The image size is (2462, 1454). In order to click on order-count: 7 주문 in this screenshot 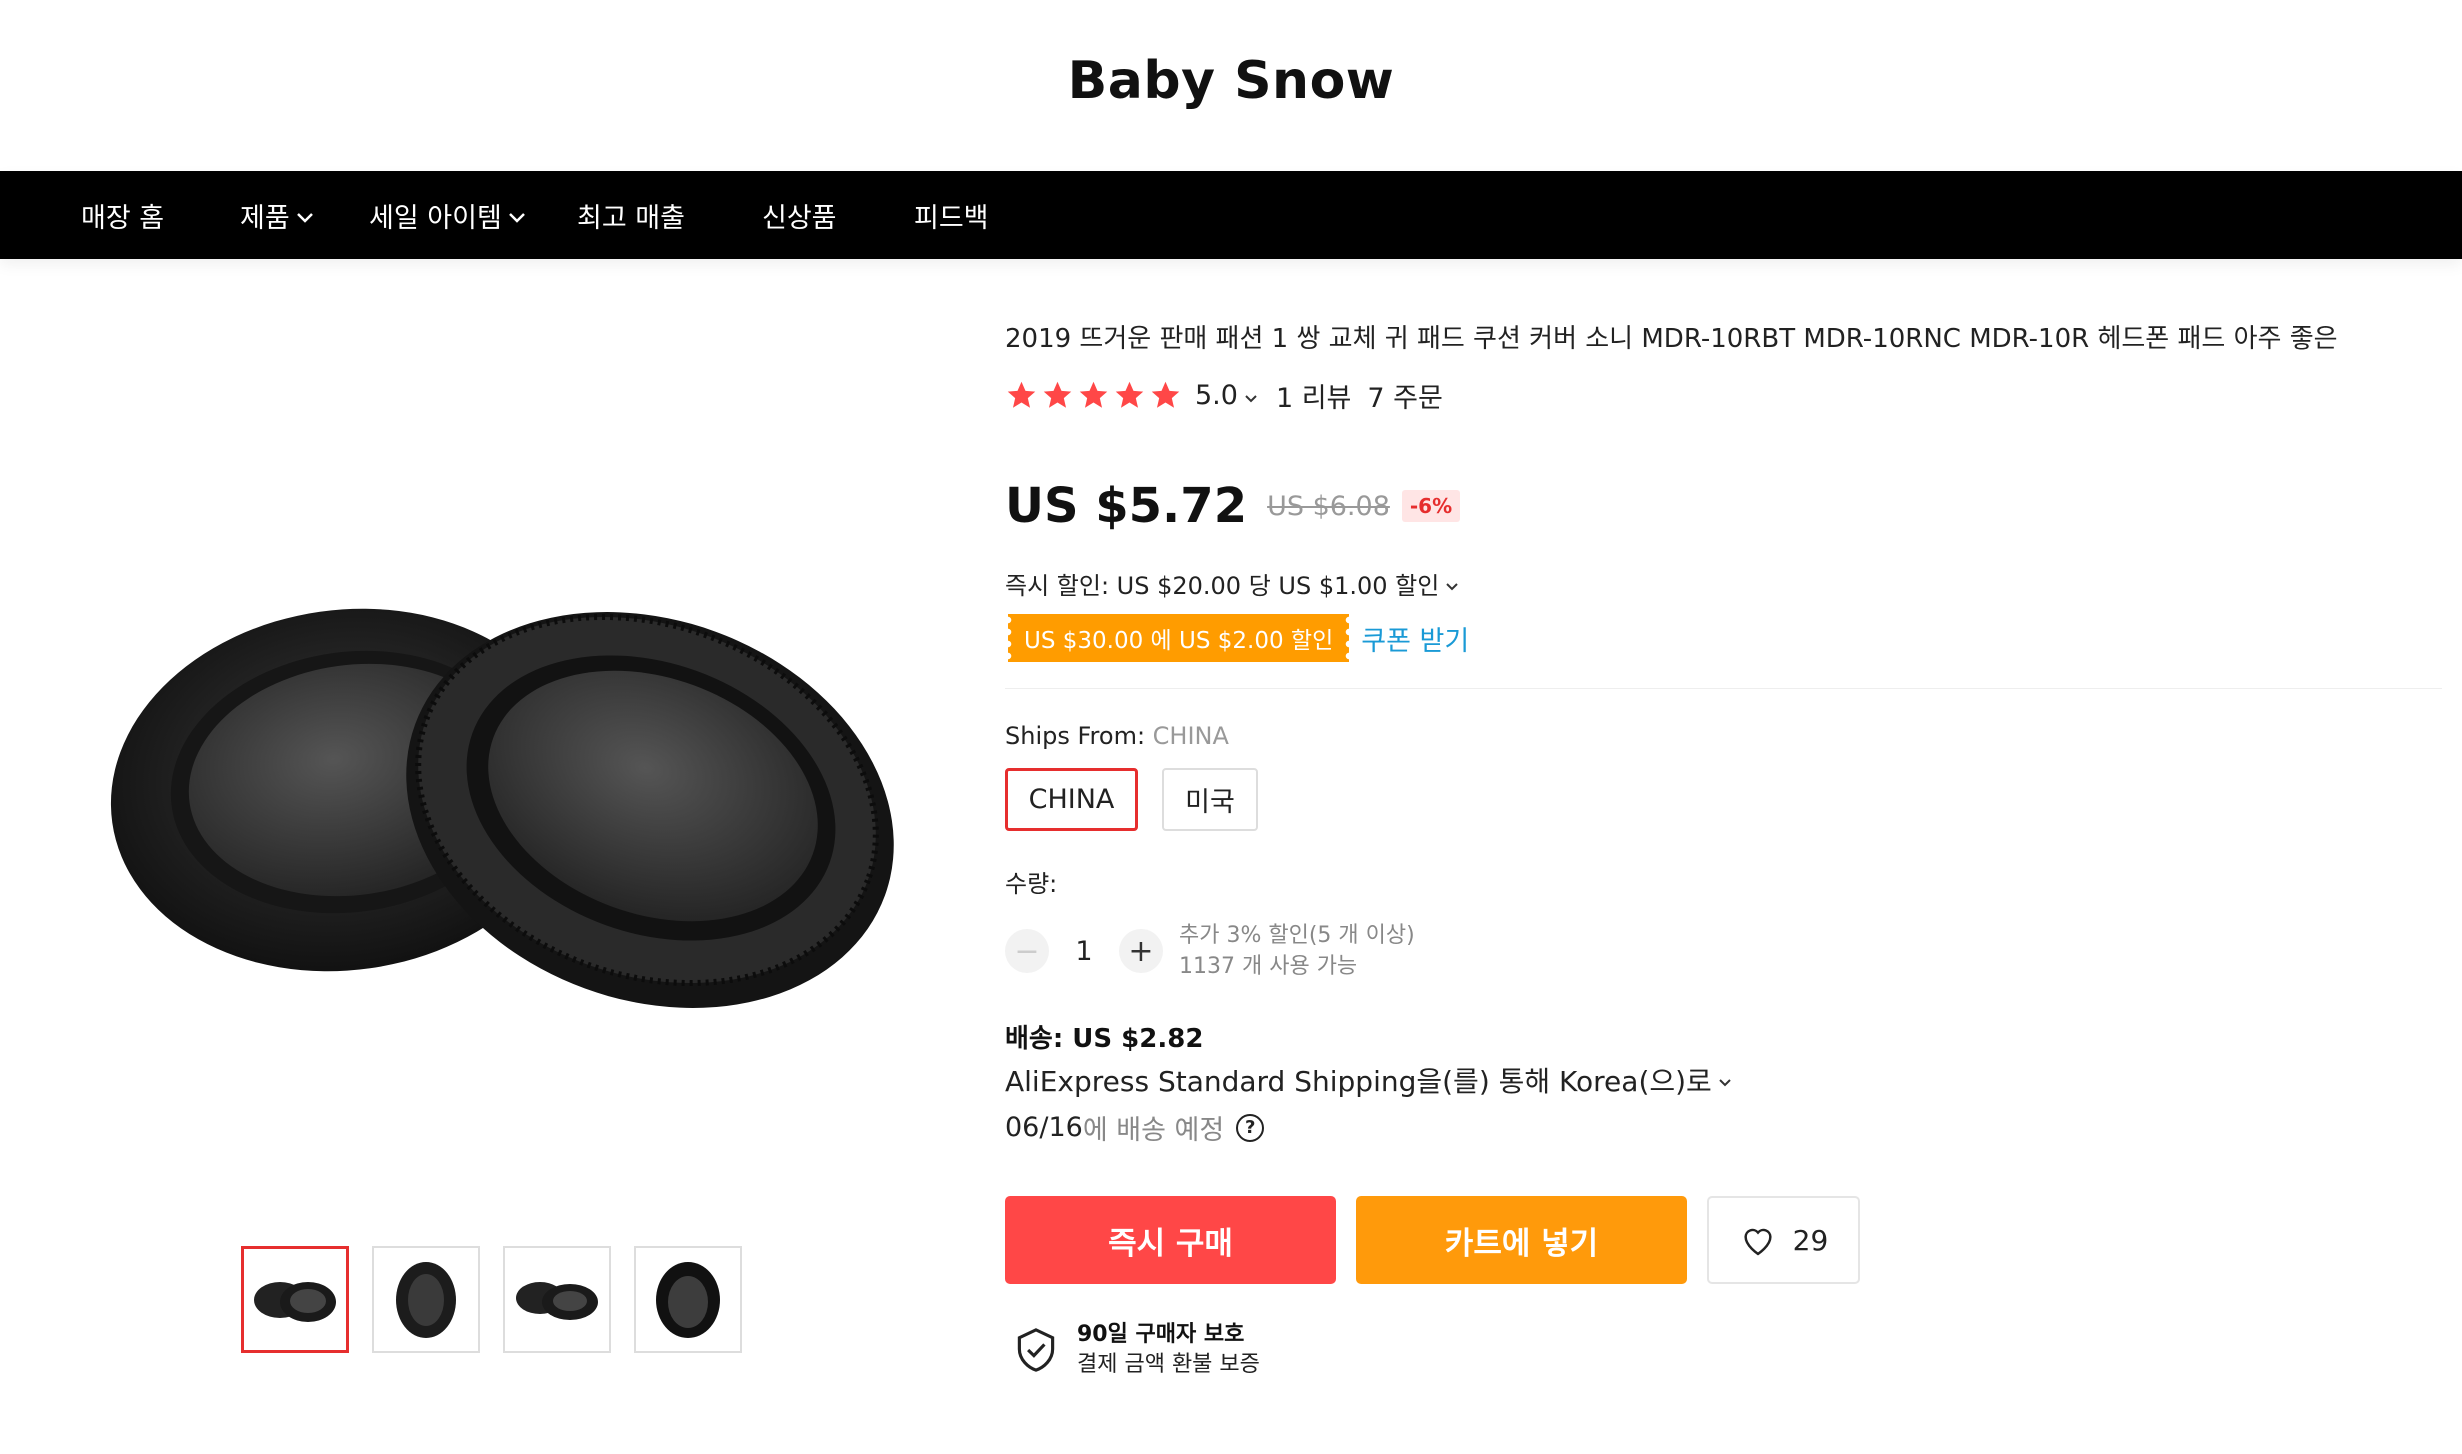, I will do `click(1405, 398)`.